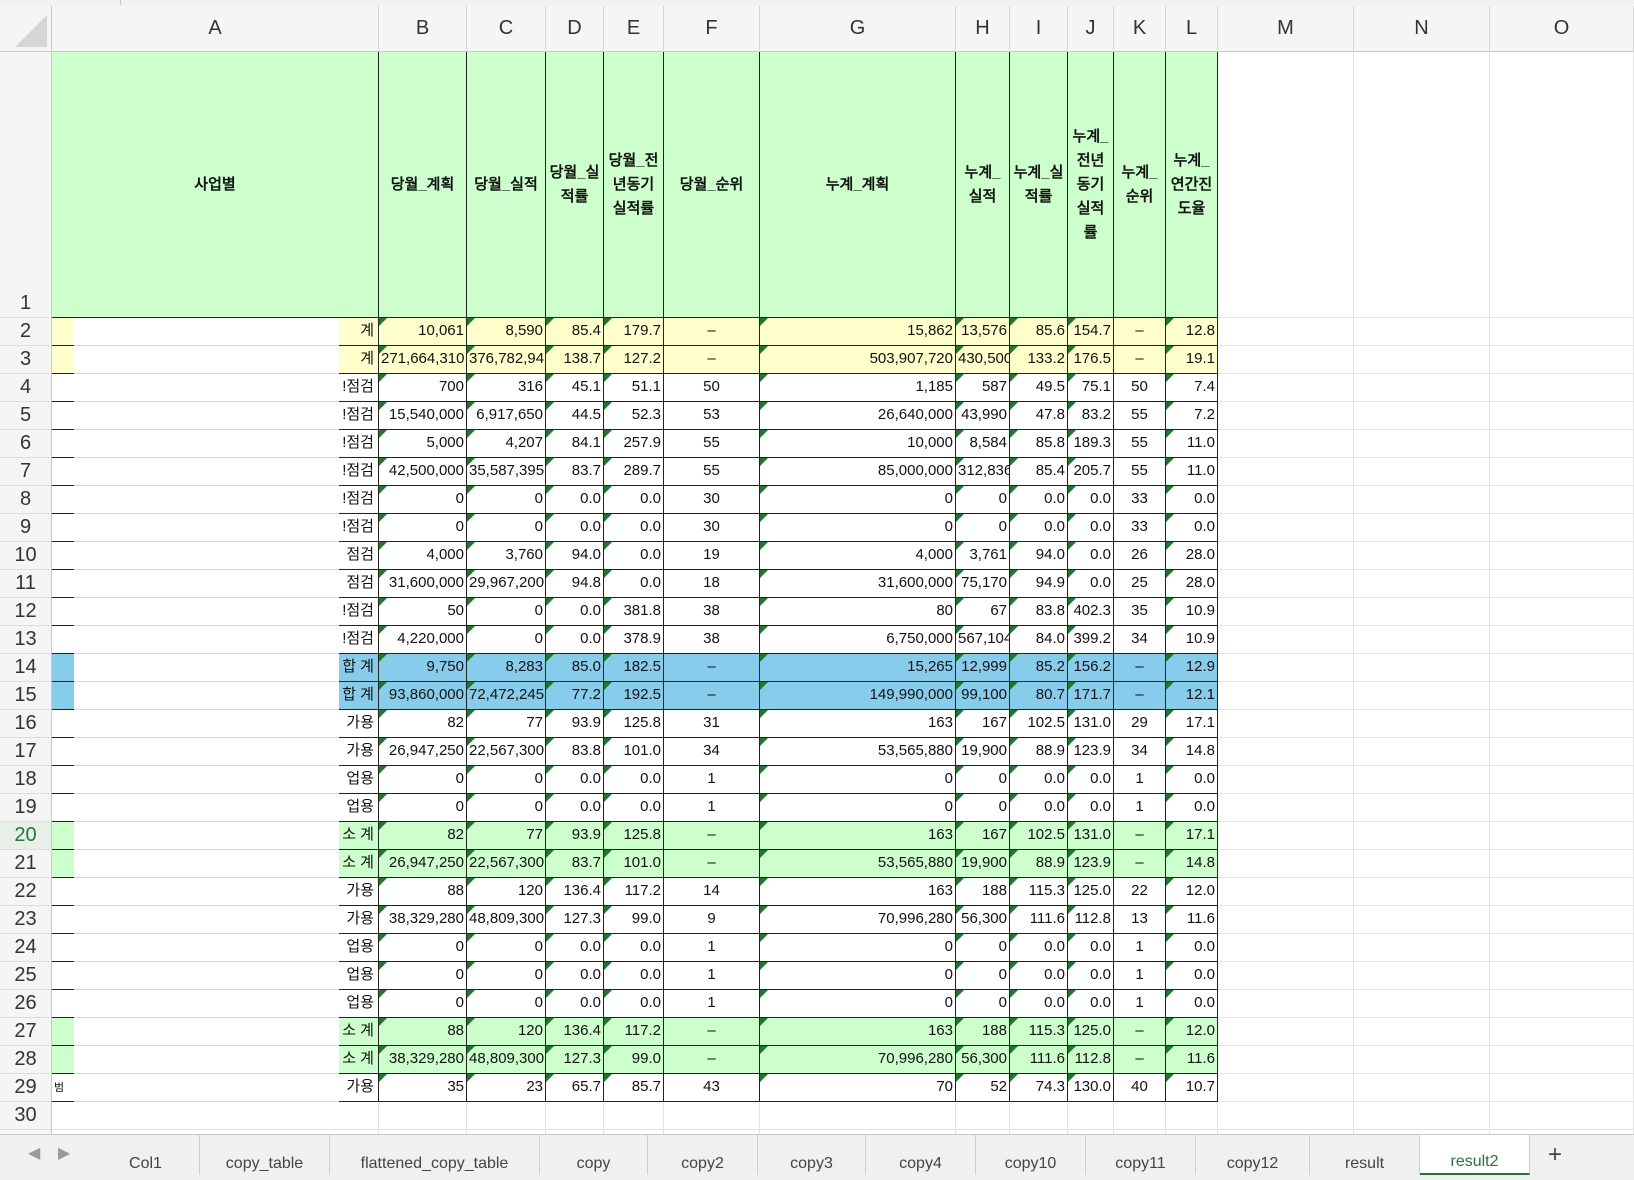  I want to click on row-header-1: 1, so click(26, 185).